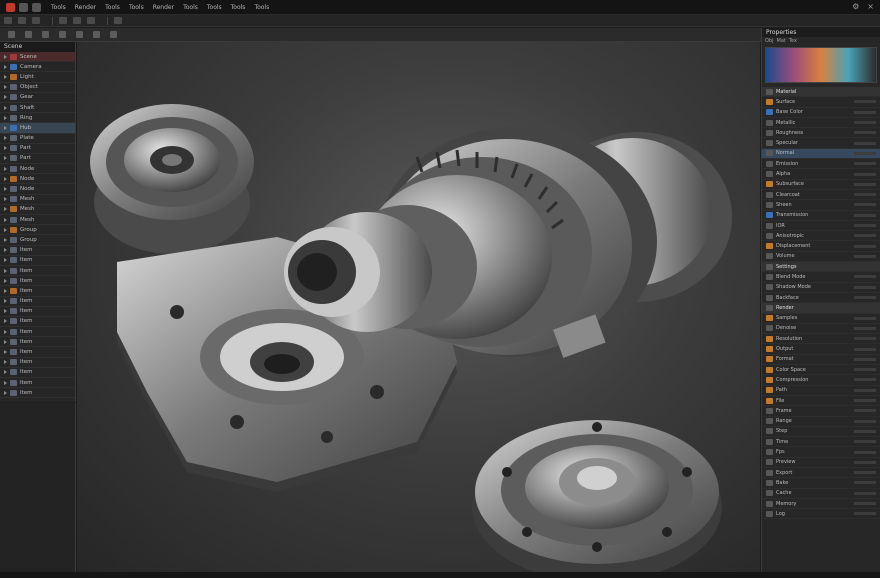  I want to click on file-icon, so click(23, 7).